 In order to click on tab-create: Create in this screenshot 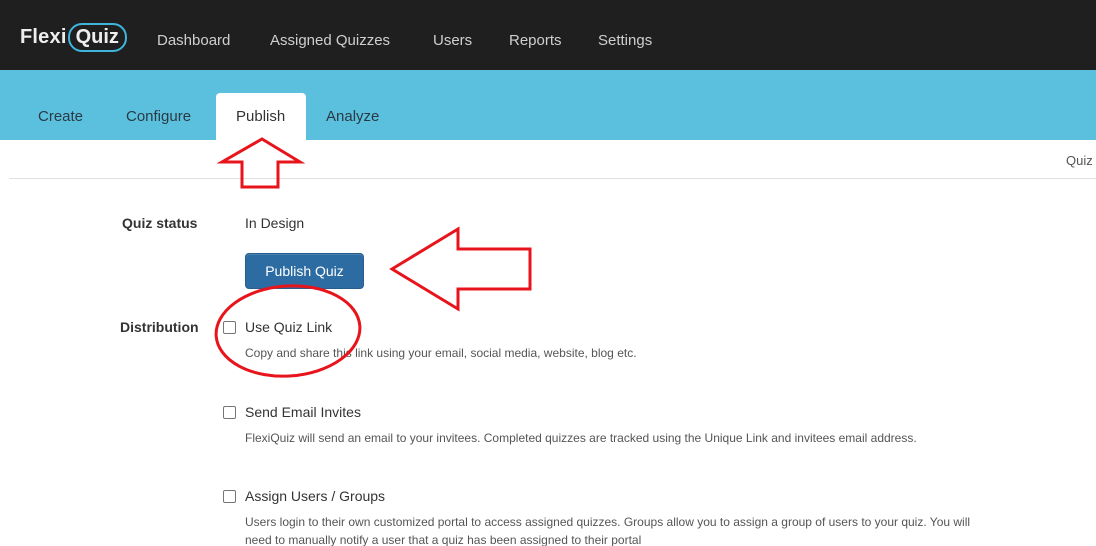, I will do `click(60, 116)`.